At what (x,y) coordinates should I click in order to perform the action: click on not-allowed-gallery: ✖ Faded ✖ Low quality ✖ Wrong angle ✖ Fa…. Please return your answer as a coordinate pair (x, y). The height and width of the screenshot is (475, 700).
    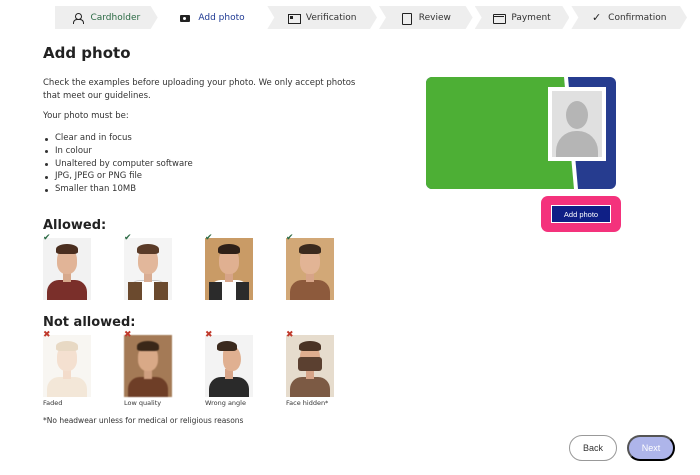
    Looking at the image, I should click on (205, 369).